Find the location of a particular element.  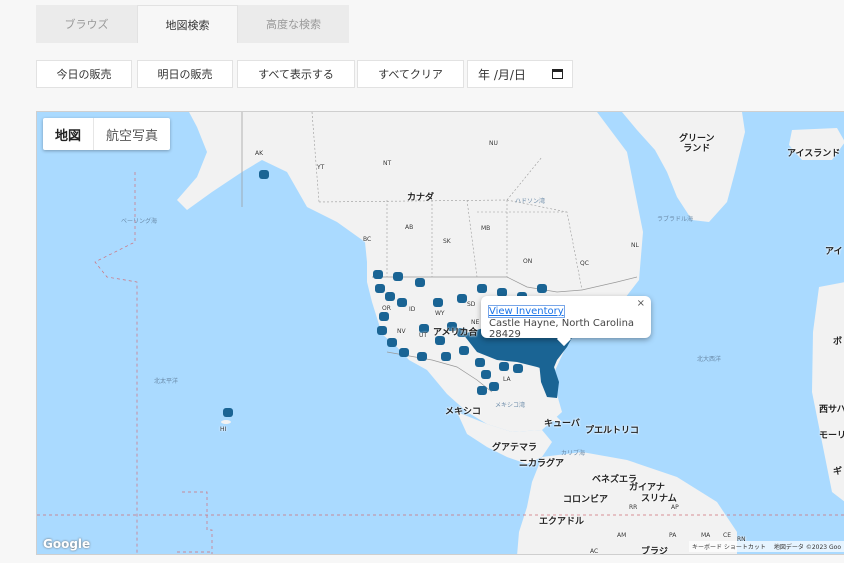

map-type-map-button: 地図 is located at coordinates (69, 134).